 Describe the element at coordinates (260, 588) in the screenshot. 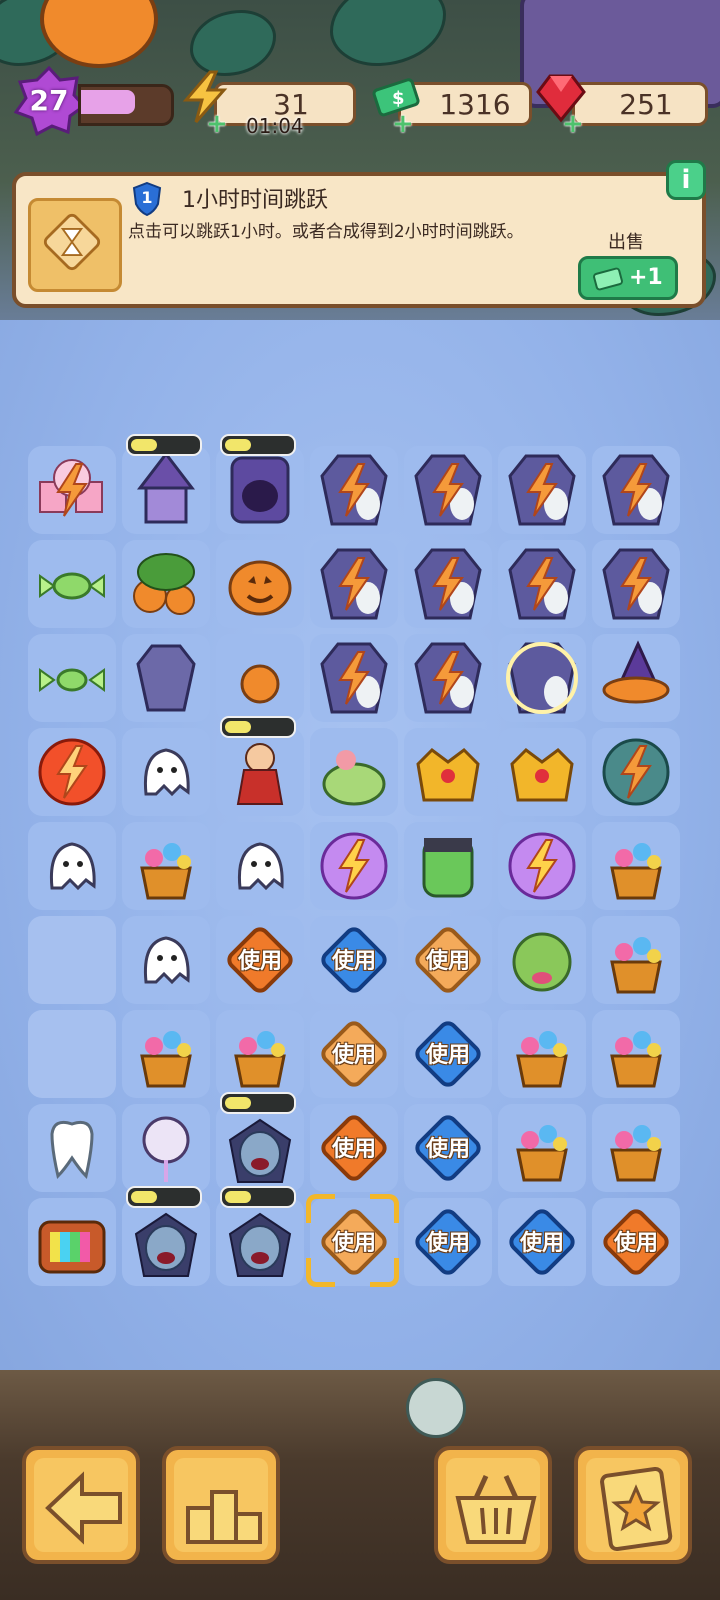

I see `jack-o-lantern-icon` at that location.